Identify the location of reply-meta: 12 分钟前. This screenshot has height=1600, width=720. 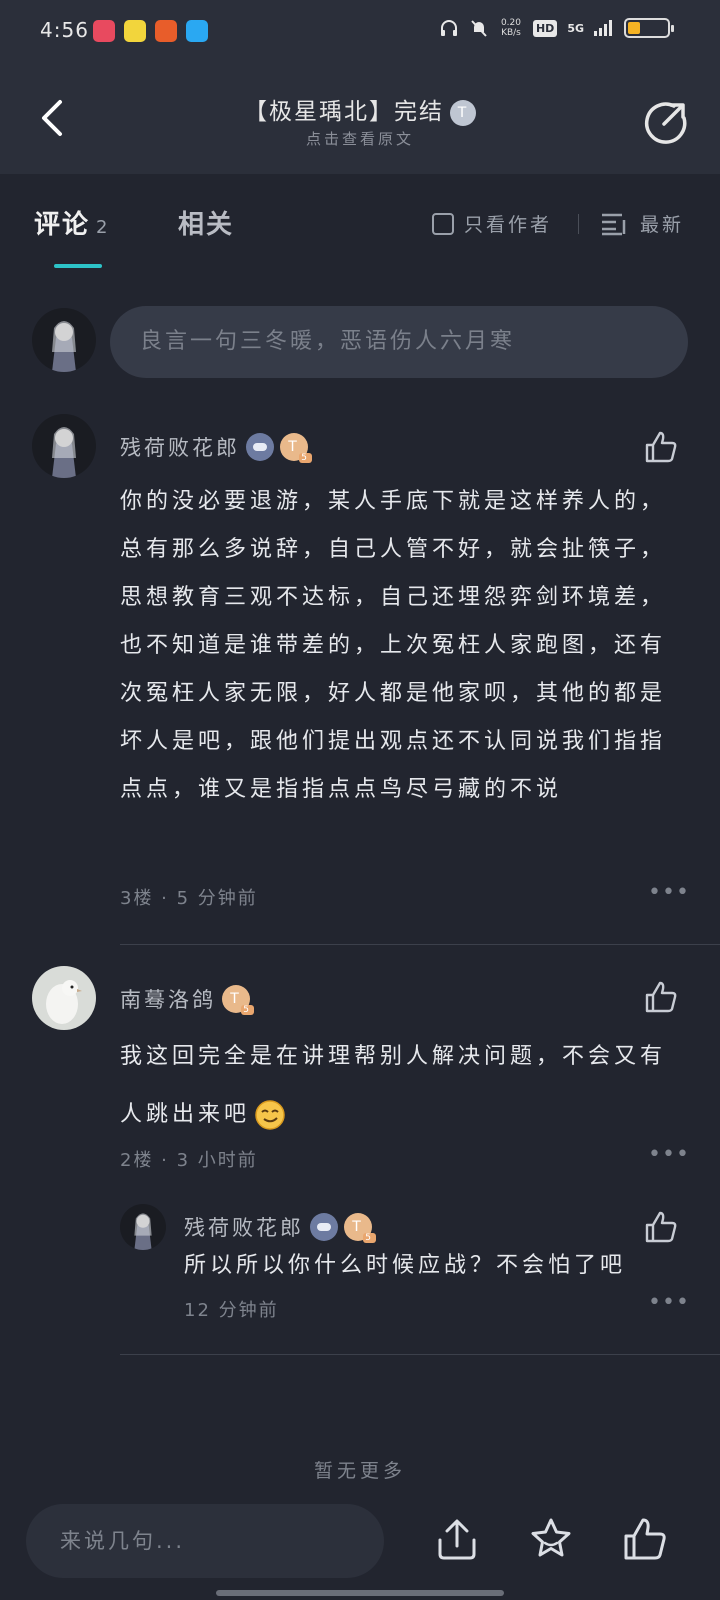
(231, 1310).